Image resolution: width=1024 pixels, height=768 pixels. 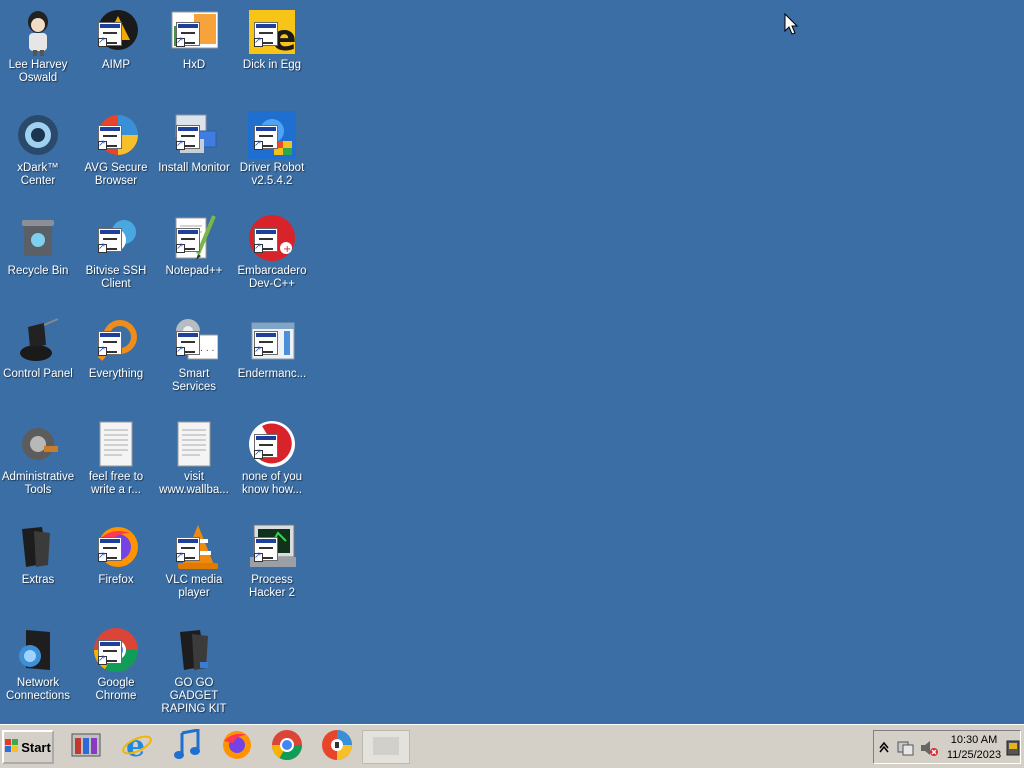 What do you see at coordinates (38, 341) in the screenshot?
I see `control-panel-icon` at bounding box center [38, 341].